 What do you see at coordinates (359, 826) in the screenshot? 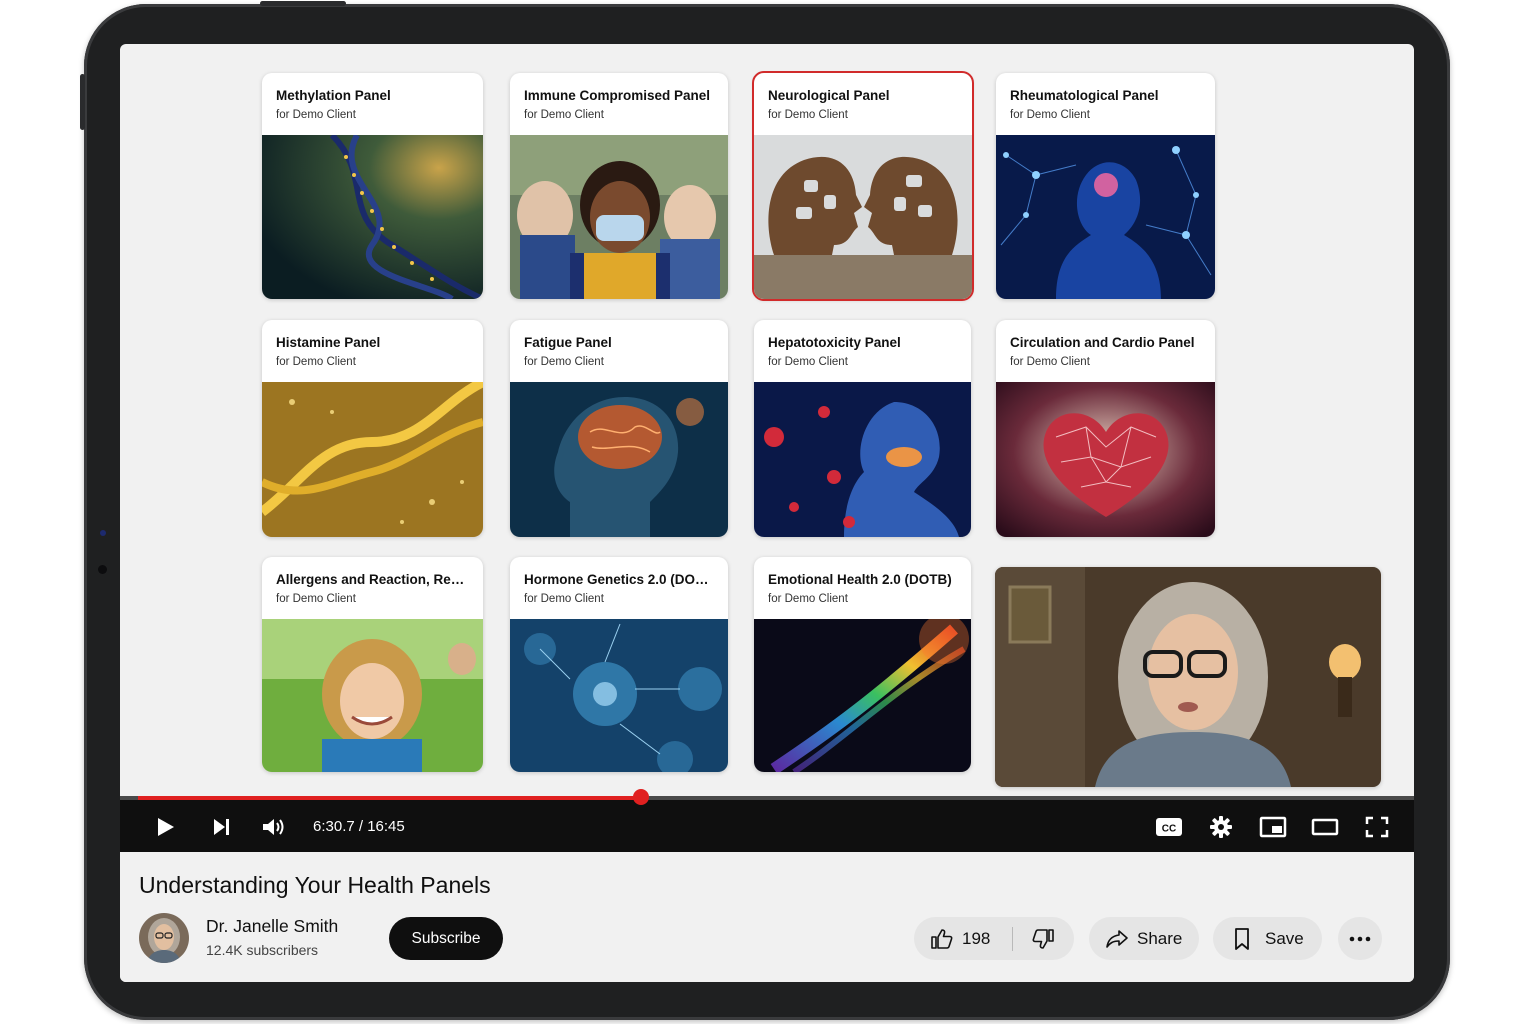
I see `time-display: 6:30.7 / 16:45` at bounding box center [359, 826].